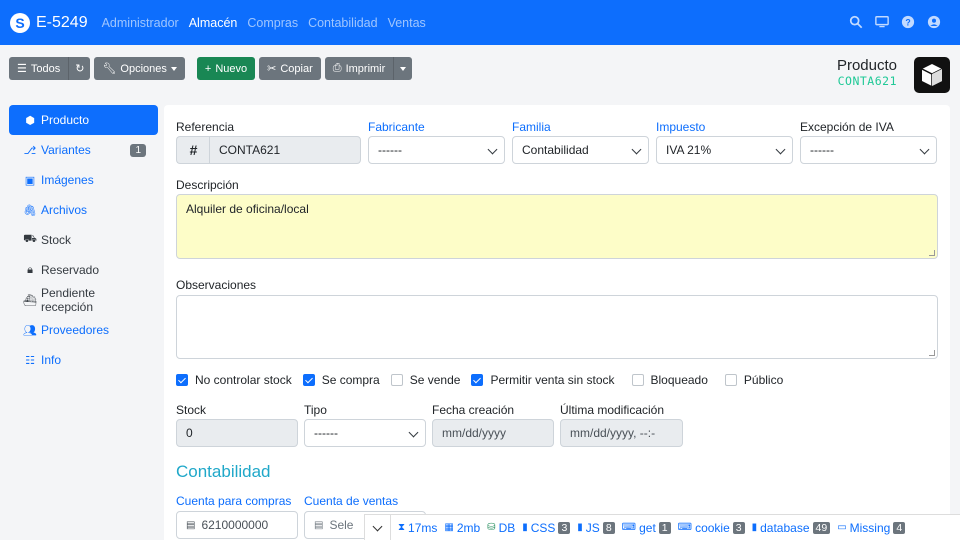 Image resolution: width=960 pixels, height=540 pixels. I want to click on cuenta-compras-select: ▤ 6210000000, so click(237, 525).